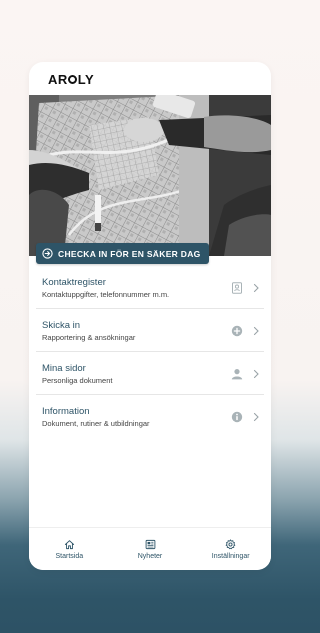 This screenshot has height=633, width=320. I want to click on app-logo: AR LY, so click(71, 79).